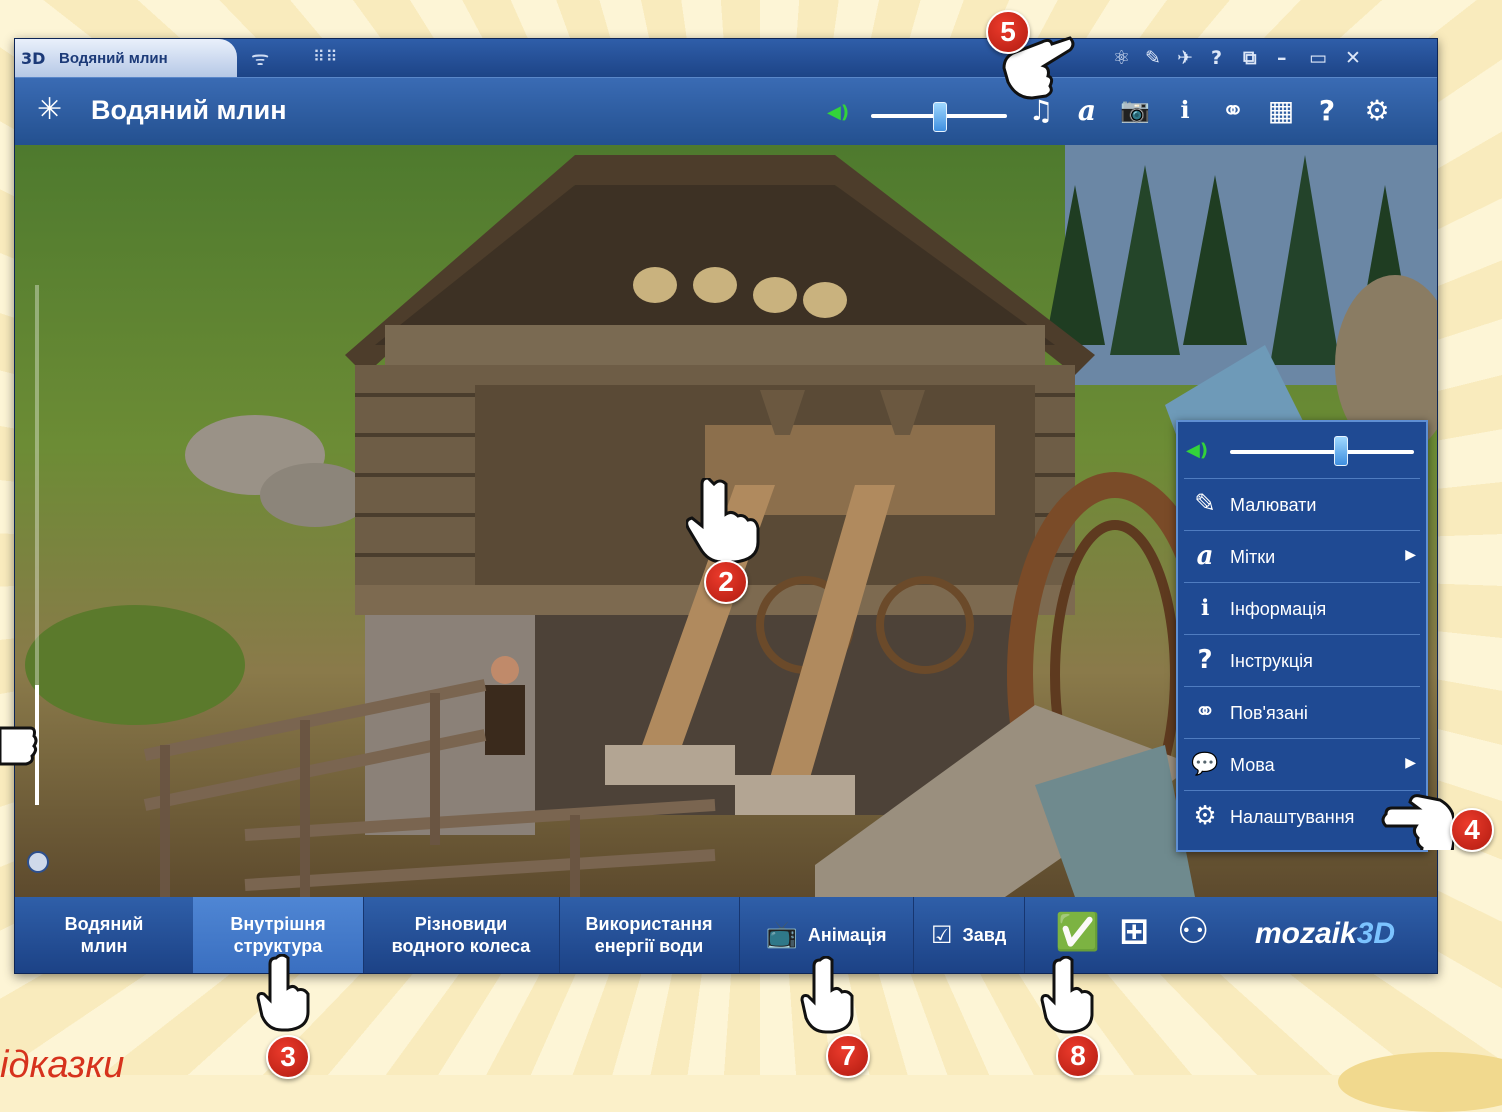  Describe the element at coordinates (726, 582) in the screenshot. I see `callout-2: 2` at that location.